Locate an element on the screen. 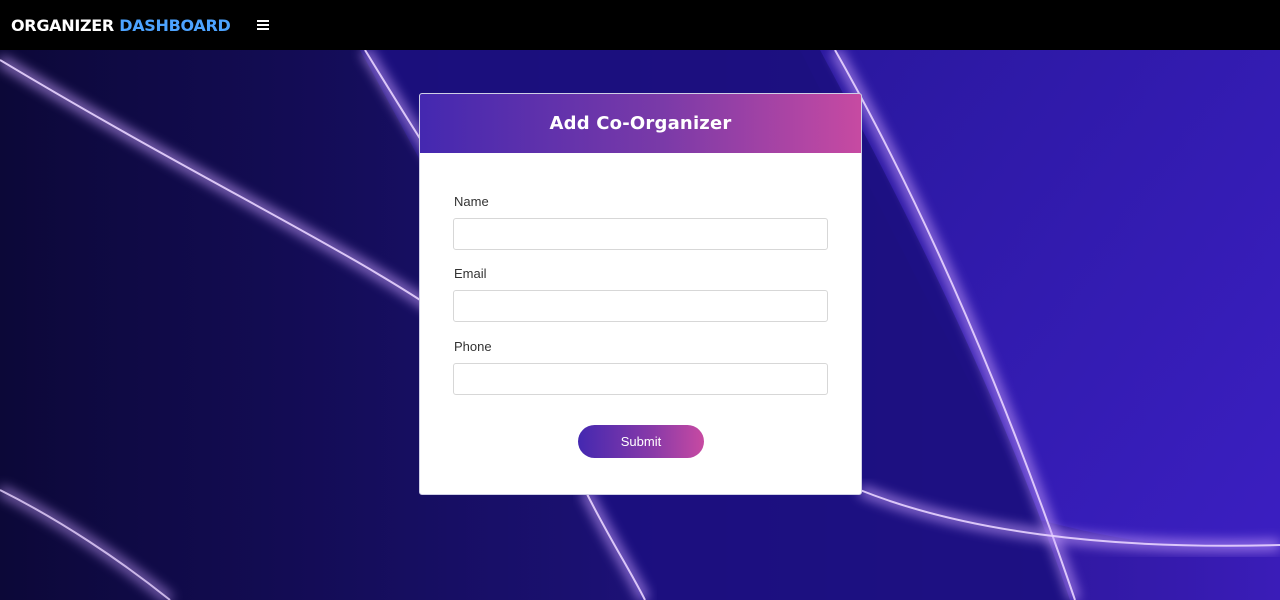 This screenshot has width=1280, height=600. brand-logo: ORGANIZER DASHBOARD is located at coordinates (121, 25).